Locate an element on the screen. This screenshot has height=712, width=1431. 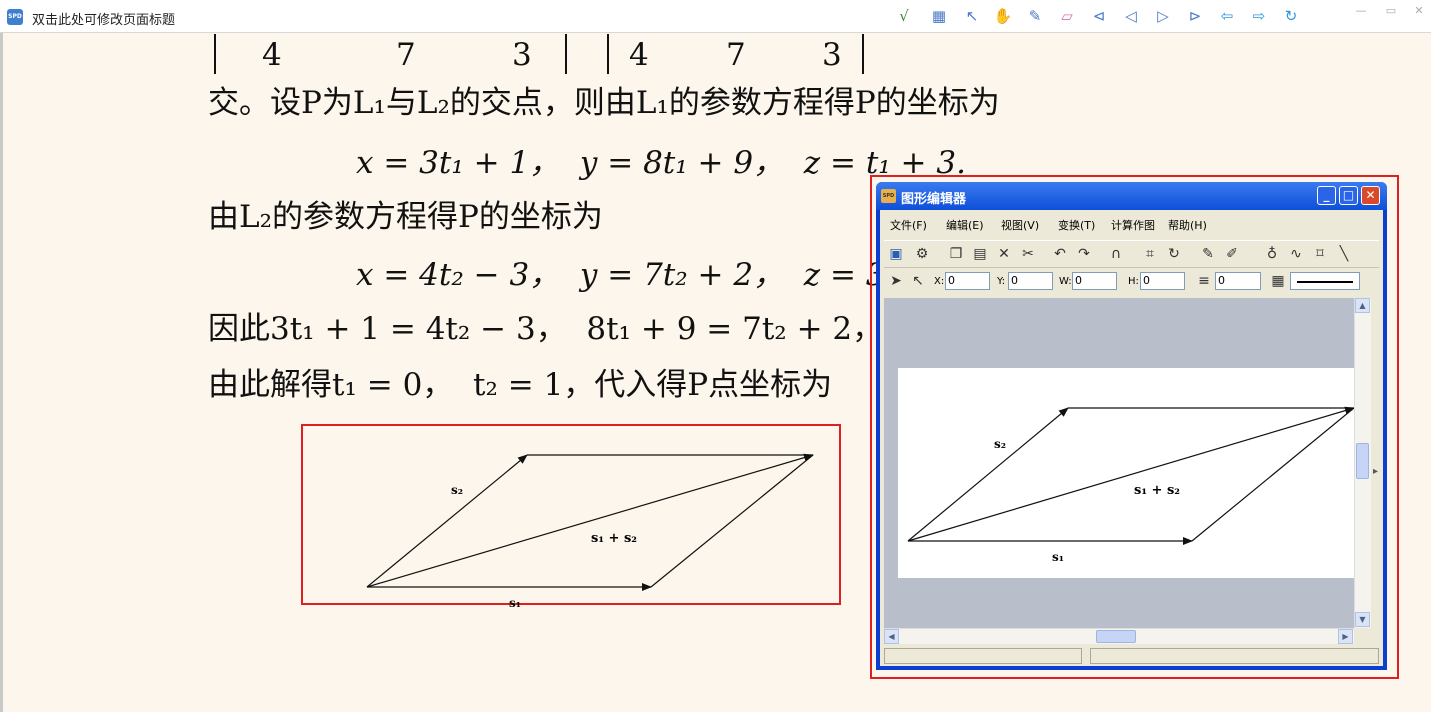
page-title: 双击此处可修改页面标题 is located at coordinates (103, 18).